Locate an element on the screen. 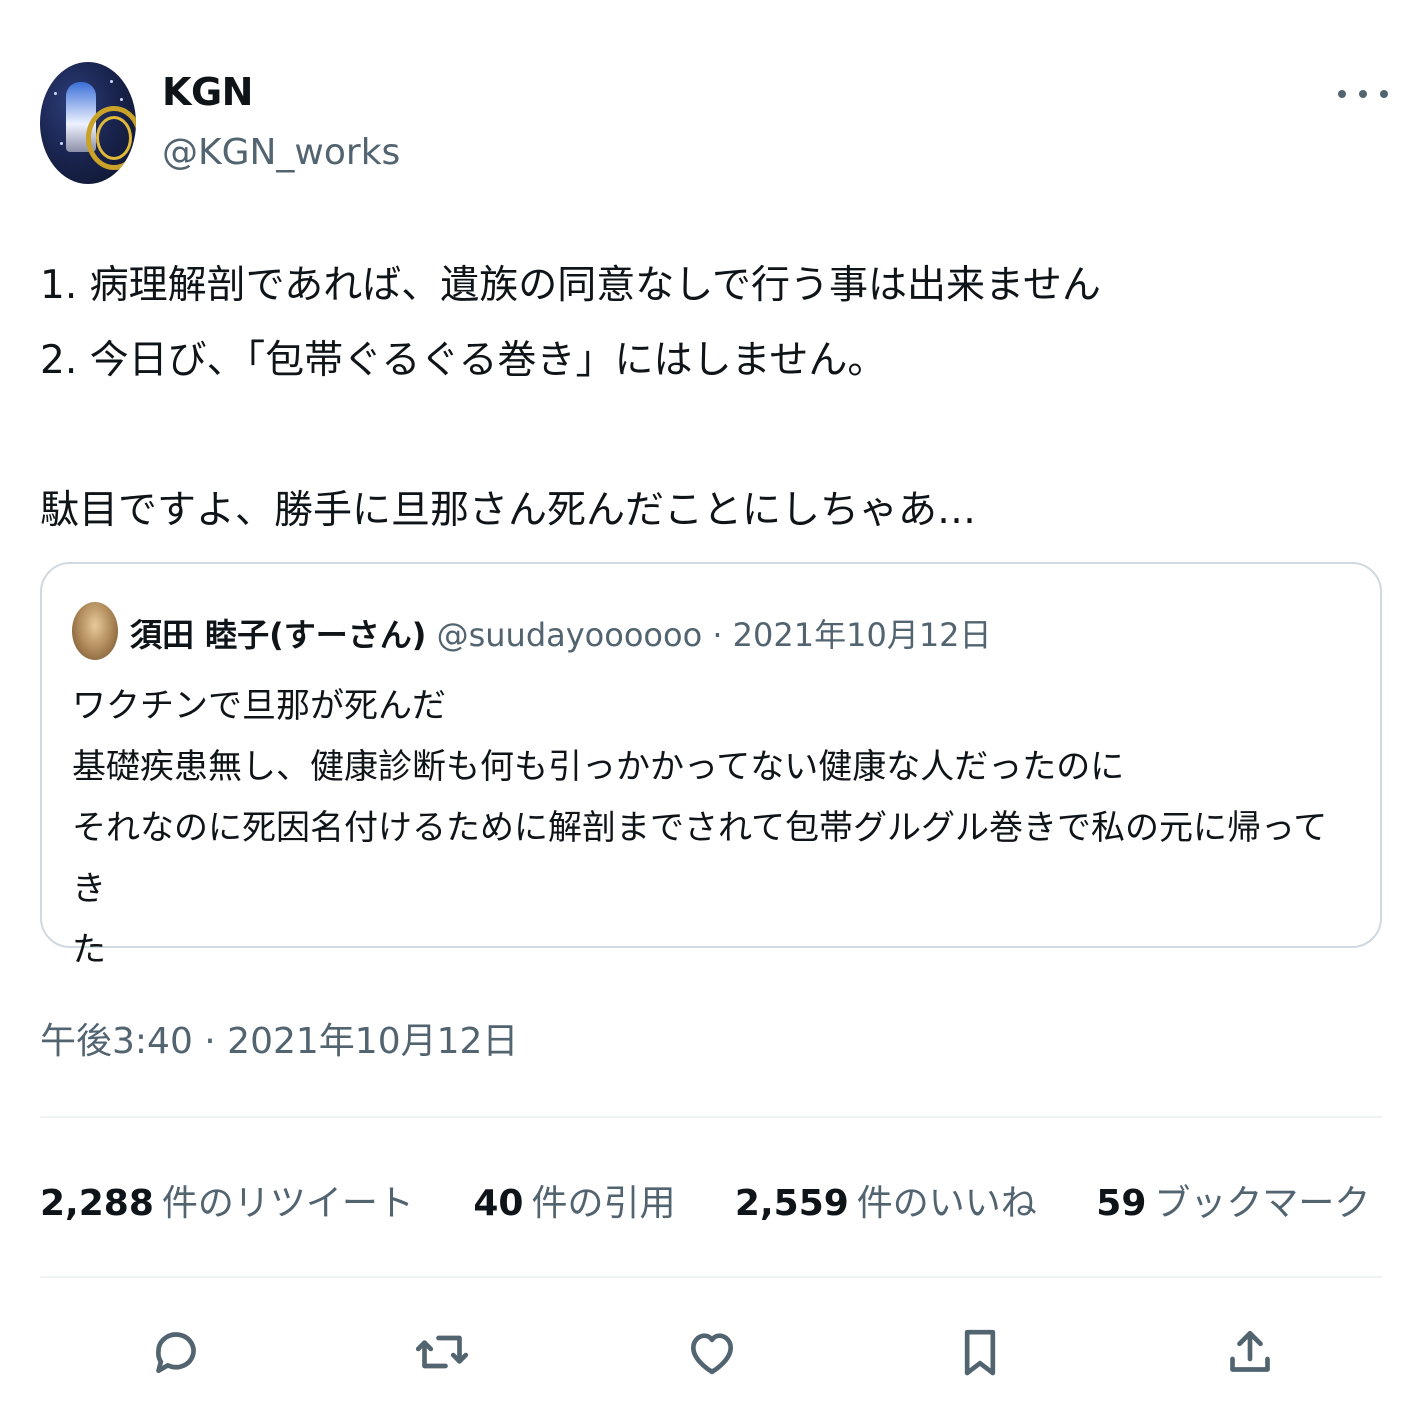 This screenshot has height=1422, width=1422. quoted-author-name: 須田 睦子(すーさん) is located at coordinates (278, 635).